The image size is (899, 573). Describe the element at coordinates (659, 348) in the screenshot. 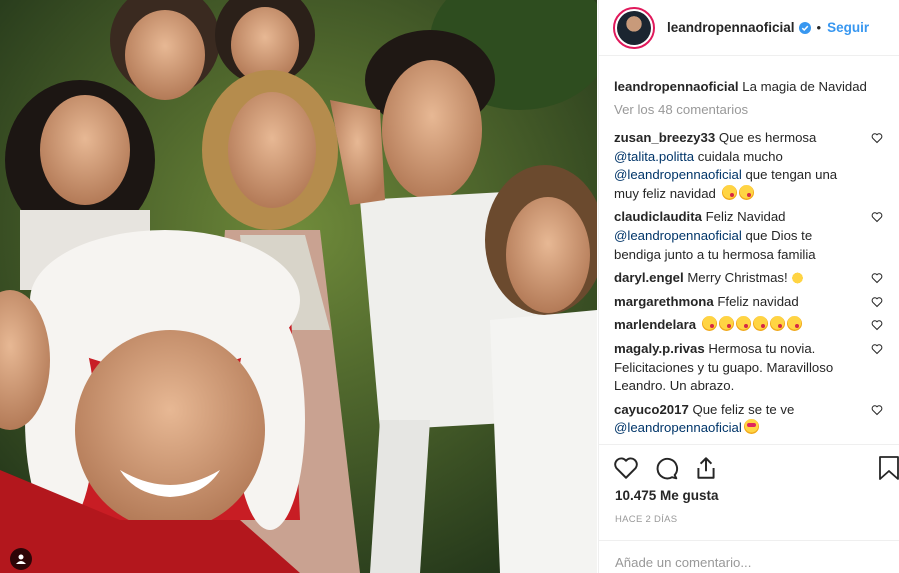

I see `comment-author: magaly.p.rivas` at that location.